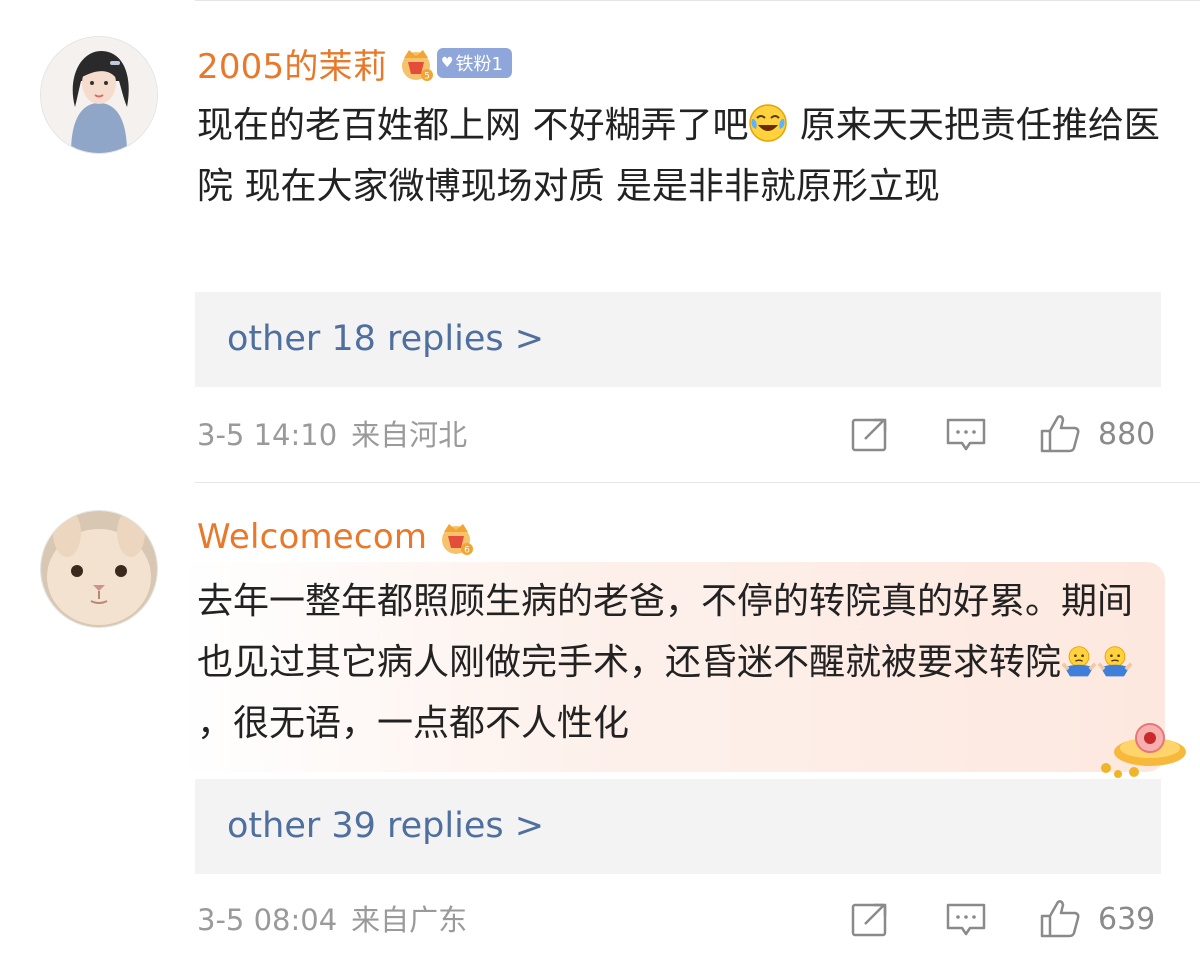 The image size is (1200, 959). What do you see at coordinates (385, 826) in the screenshot?
I see `more-replies-link: other 39 replies >` at bounding box center [385, 826].